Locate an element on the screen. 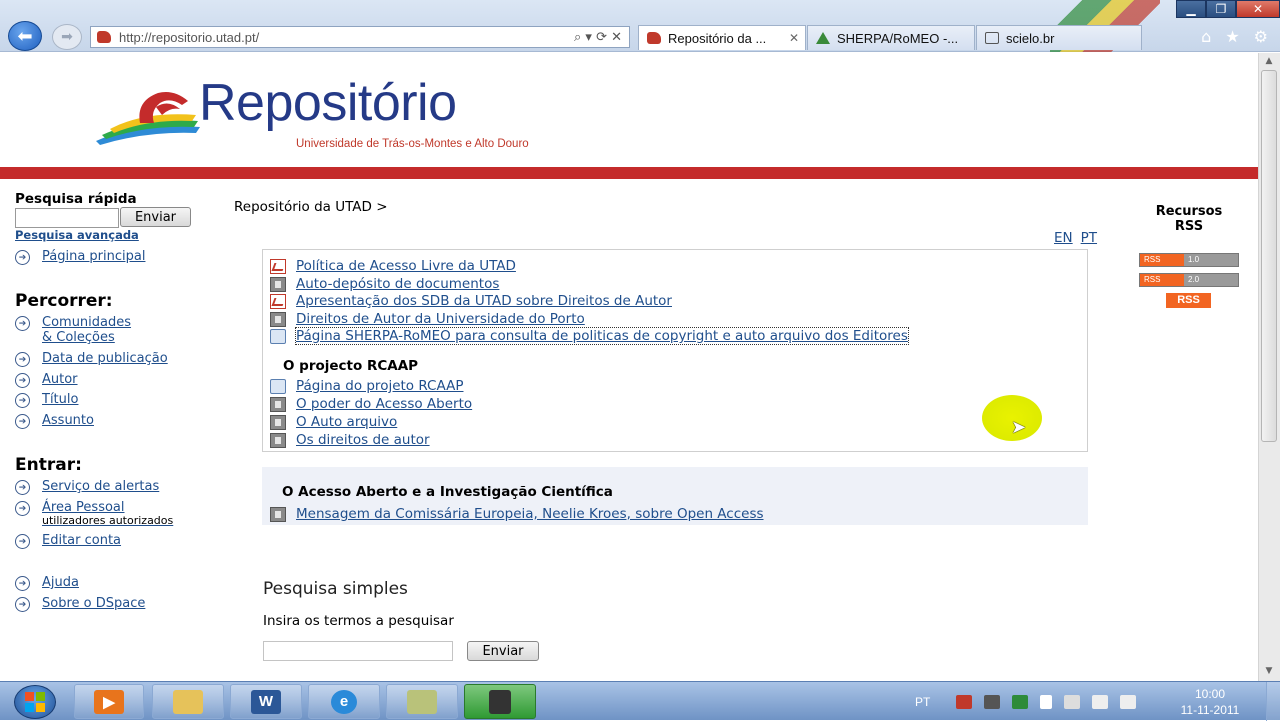  rcaap-link: Os direitos de autor is located at coordinates (350, 440).